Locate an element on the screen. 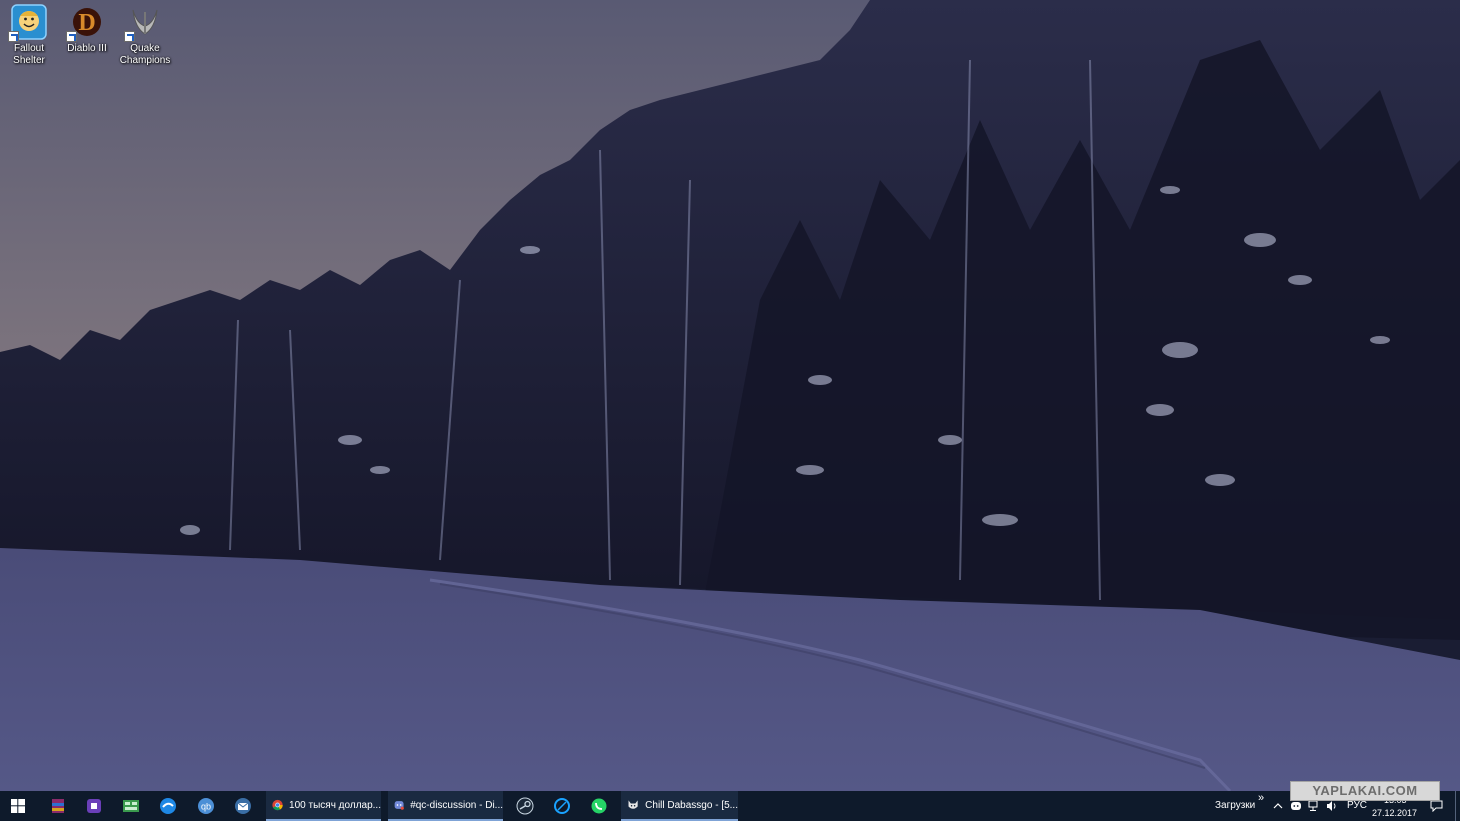 This screenshot has width=1460, height=821. input-language-indicator: РУС is located at coordinates (1357, 805).